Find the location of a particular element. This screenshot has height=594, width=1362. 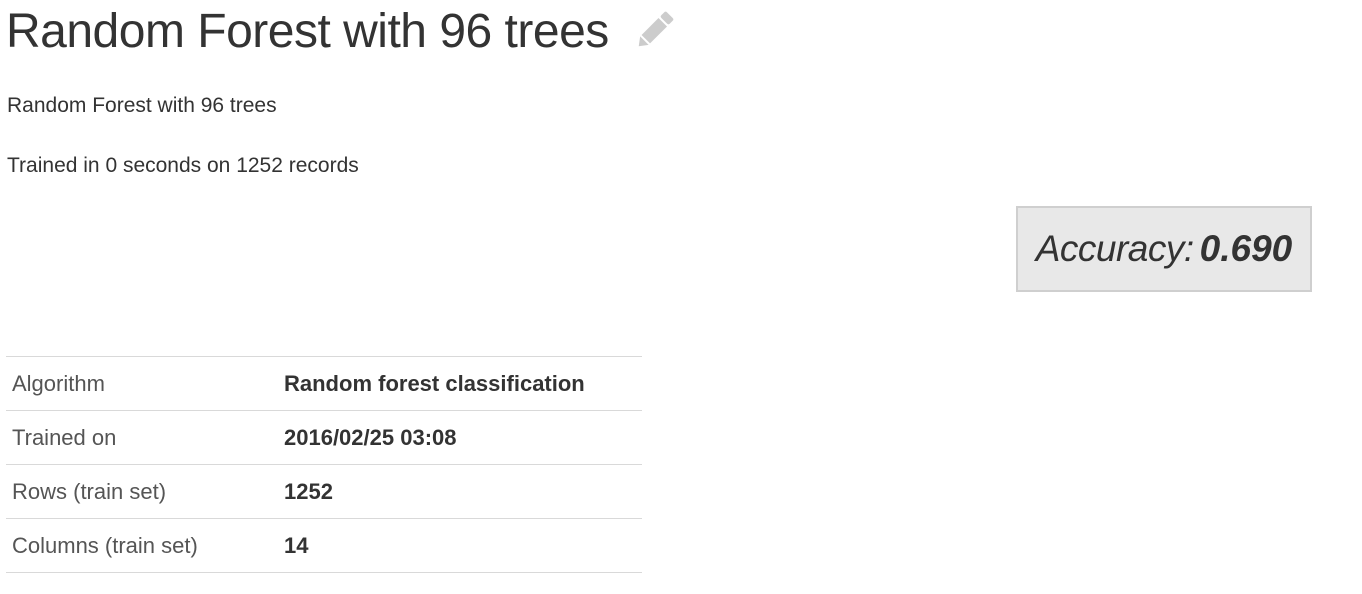

accuracy-label: Accuracy: is located at coordinates (1114, 248).